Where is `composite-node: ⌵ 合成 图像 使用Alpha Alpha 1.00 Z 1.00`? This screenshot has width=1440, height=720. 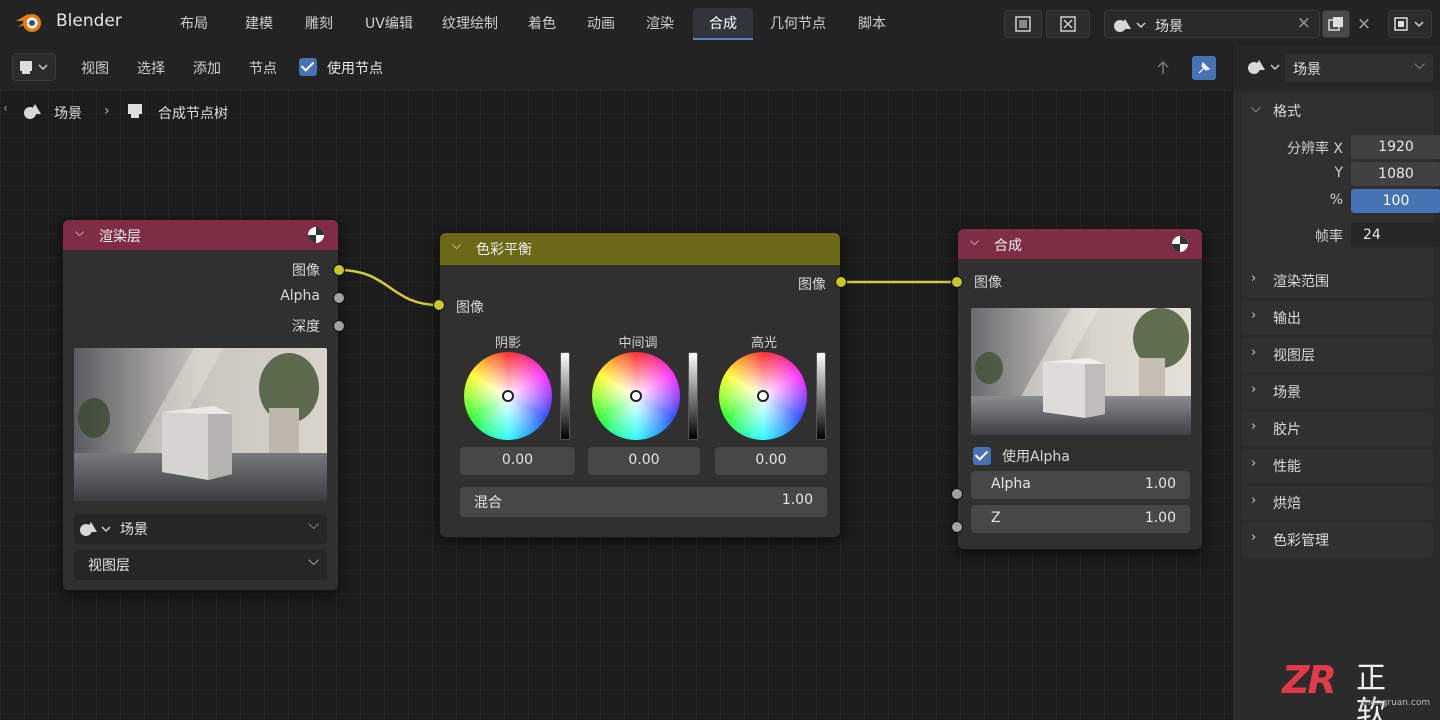 composite-node: ⌵ 合成 图像 使用Alpha Alpha 1.00 Z 1.00 is located at coordinates (1080, 389).